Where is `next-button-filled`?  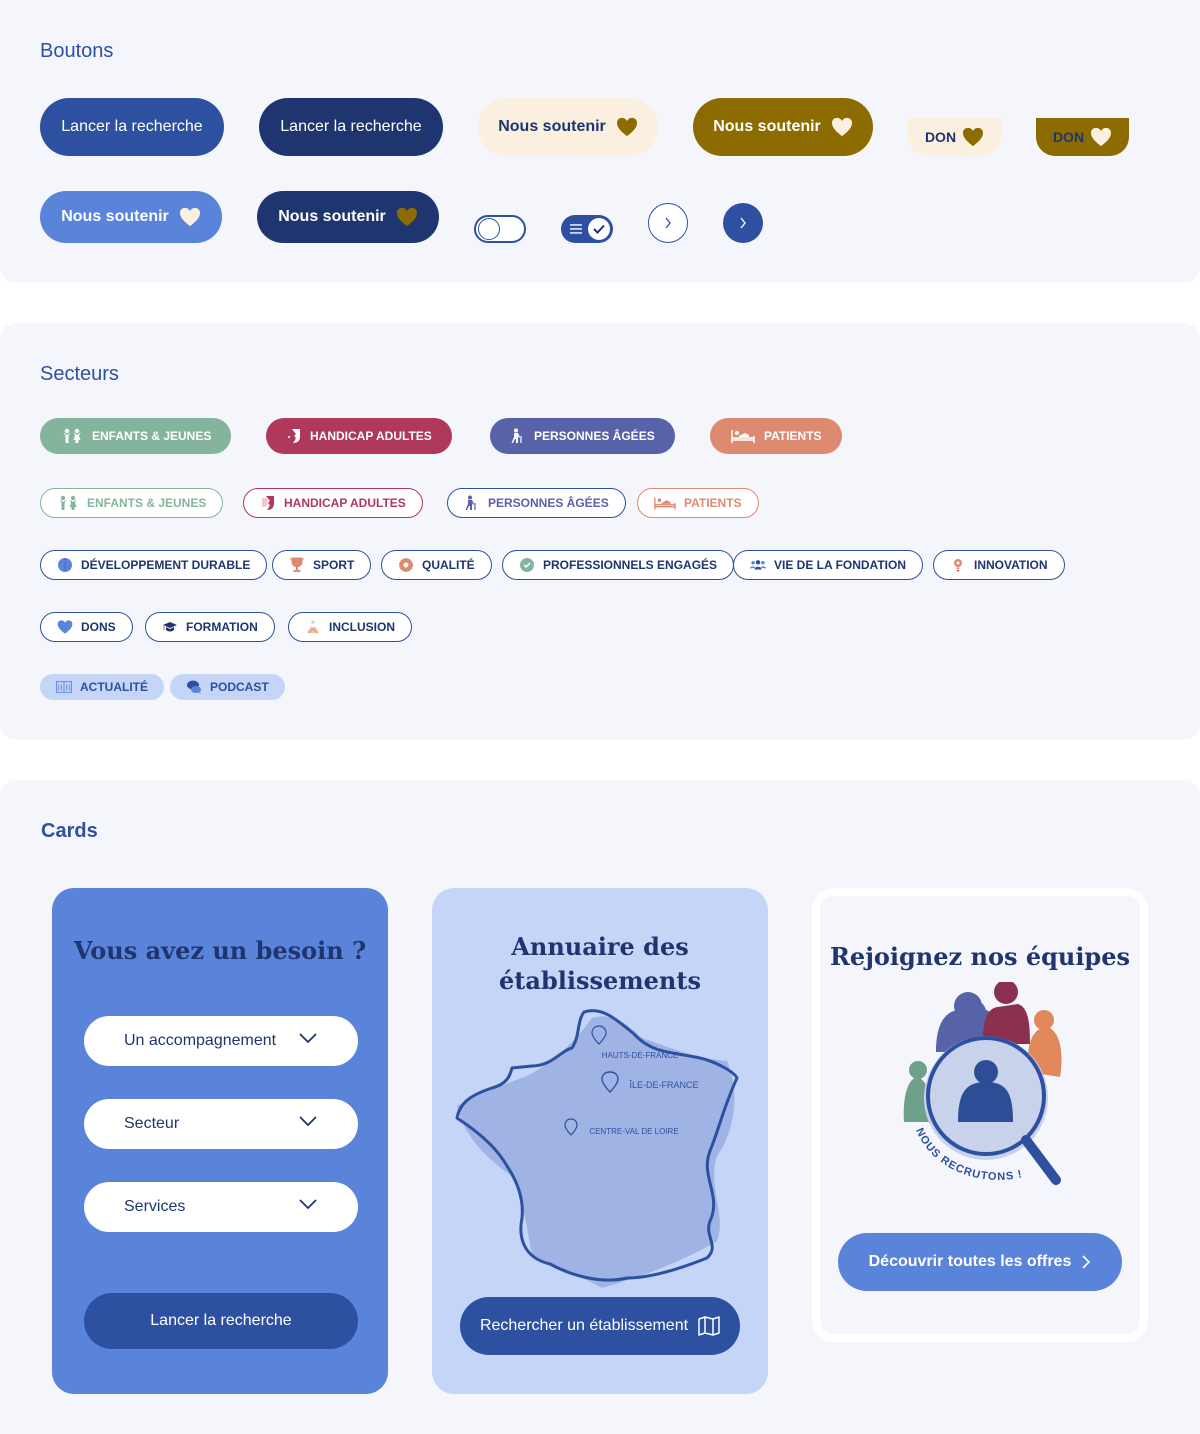
next-button-filled is located at coordinates (743, 223).